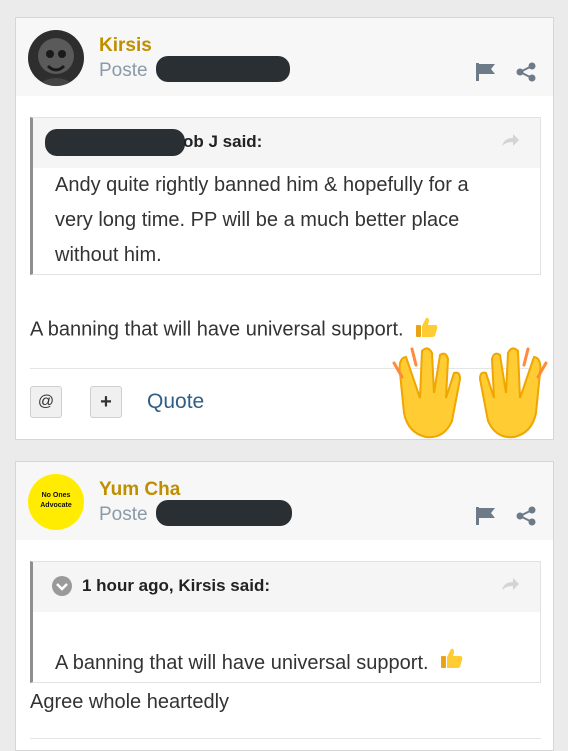  I want to click on mention-button: @, so click(46, 402).